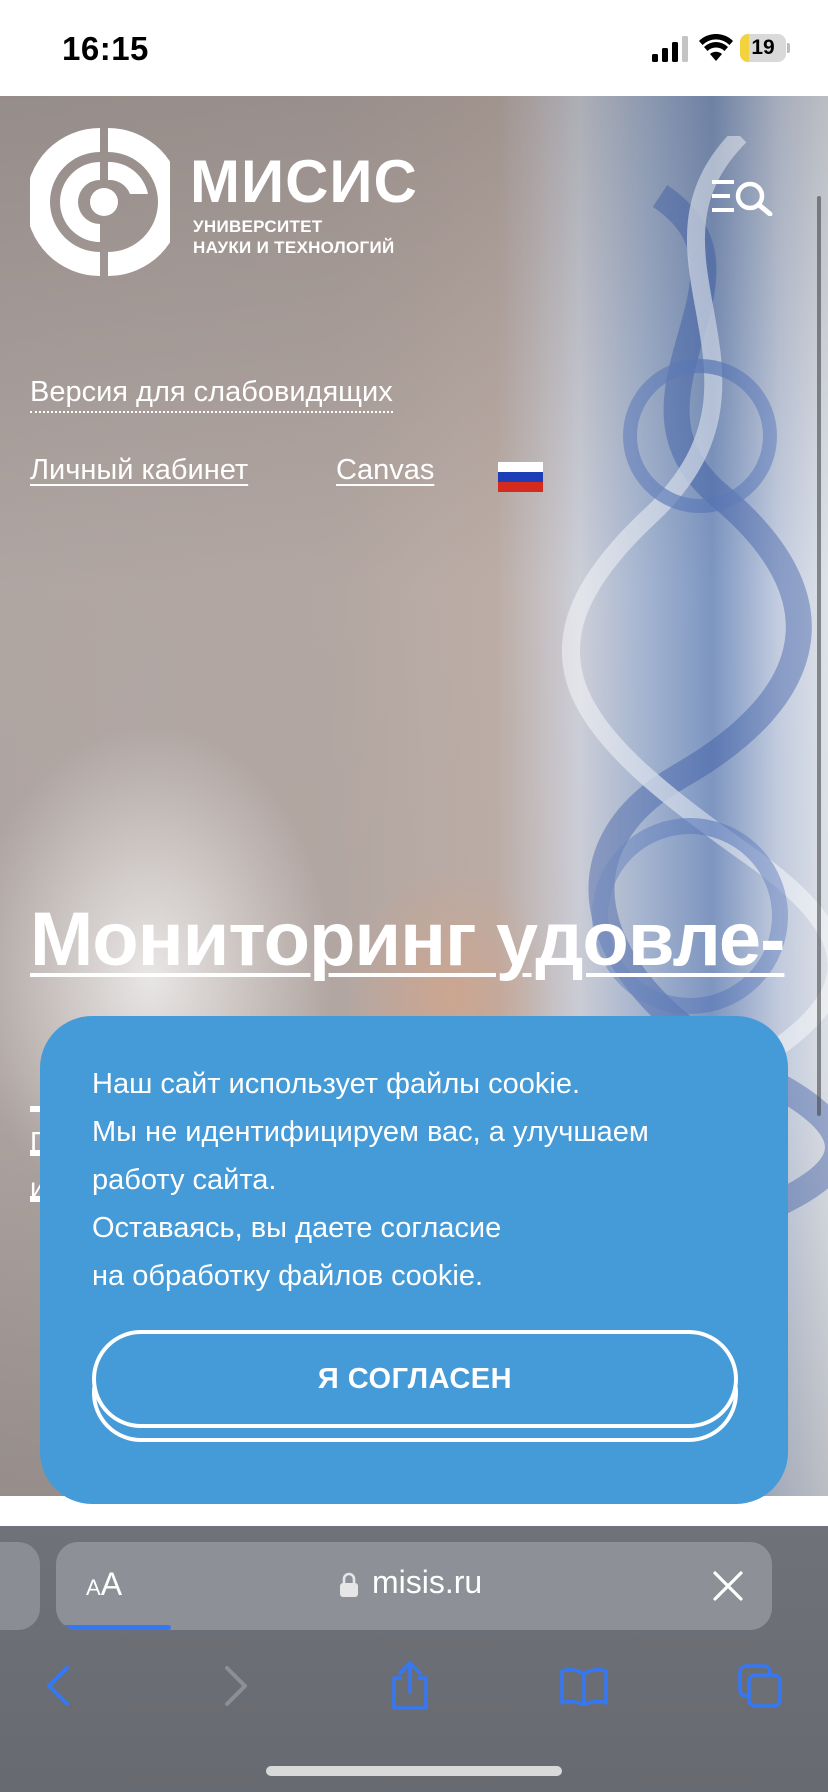  Describe the element at coordinates (100, 202) in the screenshot. I see `misis-logo-icon` at that location.